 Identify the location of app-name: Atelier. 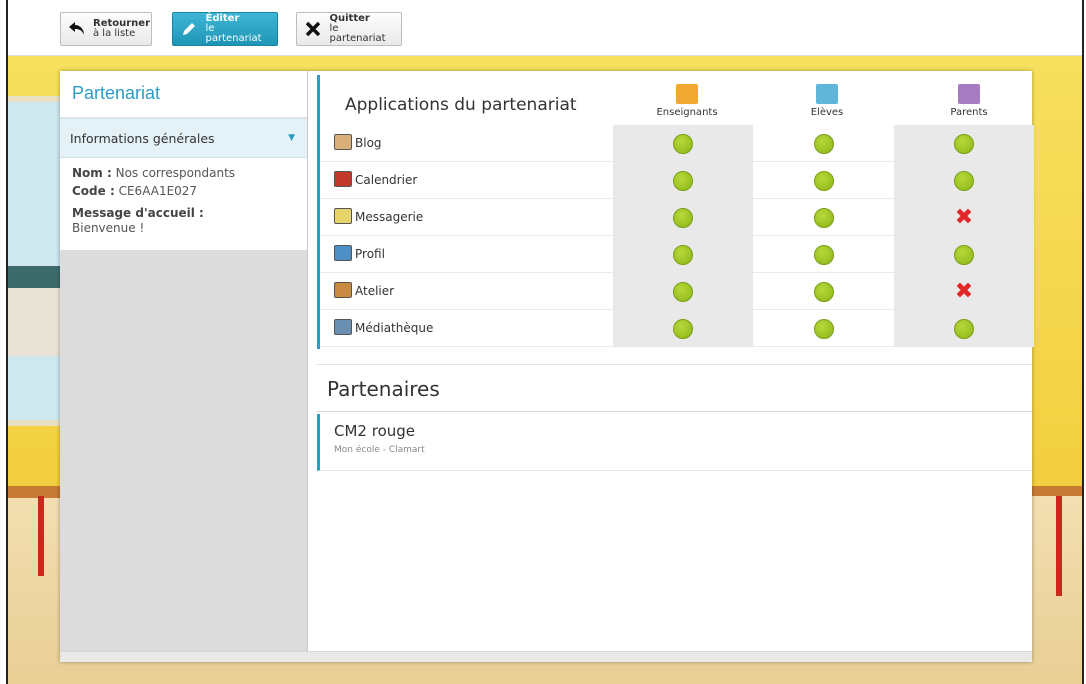
(364, 290).